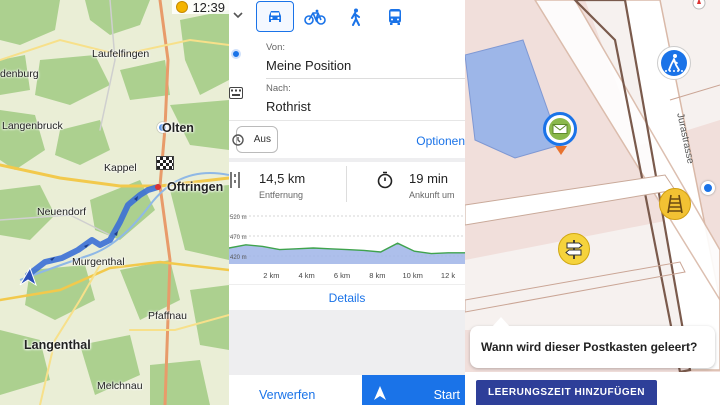  I want to click on question-bubble: Wann wird dieser Postkasten geleert?, so click(592, 342).